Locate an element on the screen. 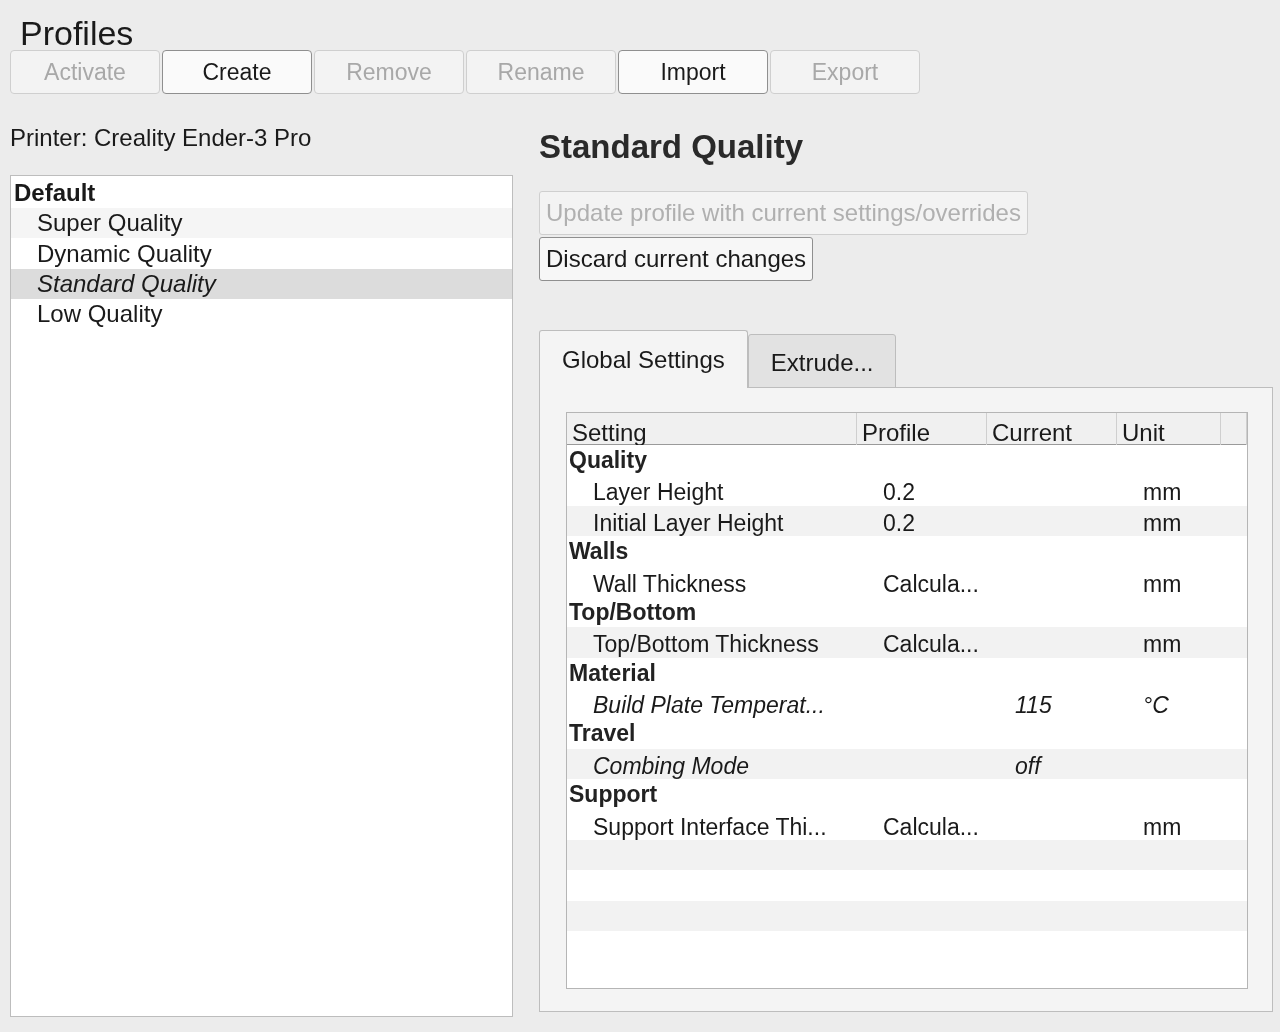  table-cell-text: Top/Bottom Thickness is located at coordinates (706, 645).